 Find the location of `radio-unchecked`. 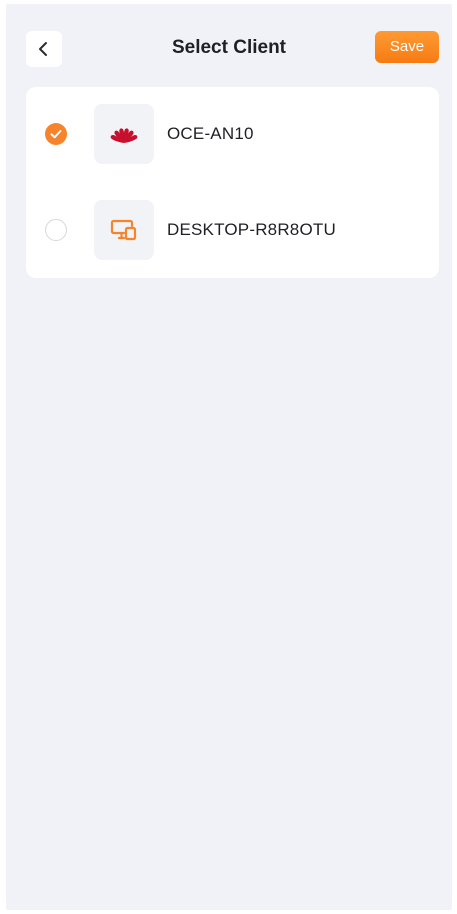

radio-unchecked is located at coordinates (56, 230).